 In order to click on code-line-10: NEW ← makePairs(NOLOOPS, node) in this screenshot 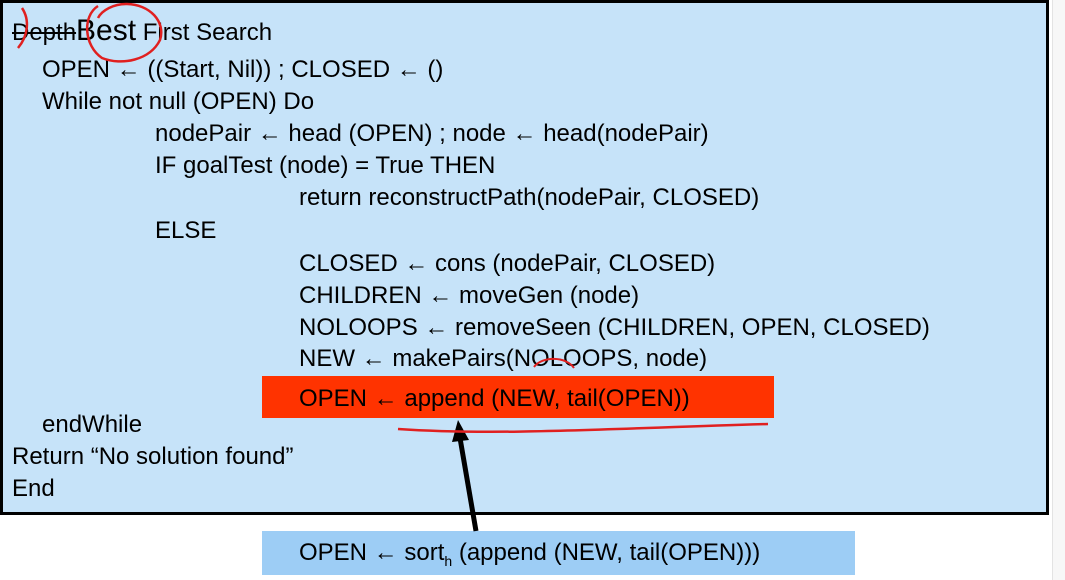, I will do `click(503, 358)`.